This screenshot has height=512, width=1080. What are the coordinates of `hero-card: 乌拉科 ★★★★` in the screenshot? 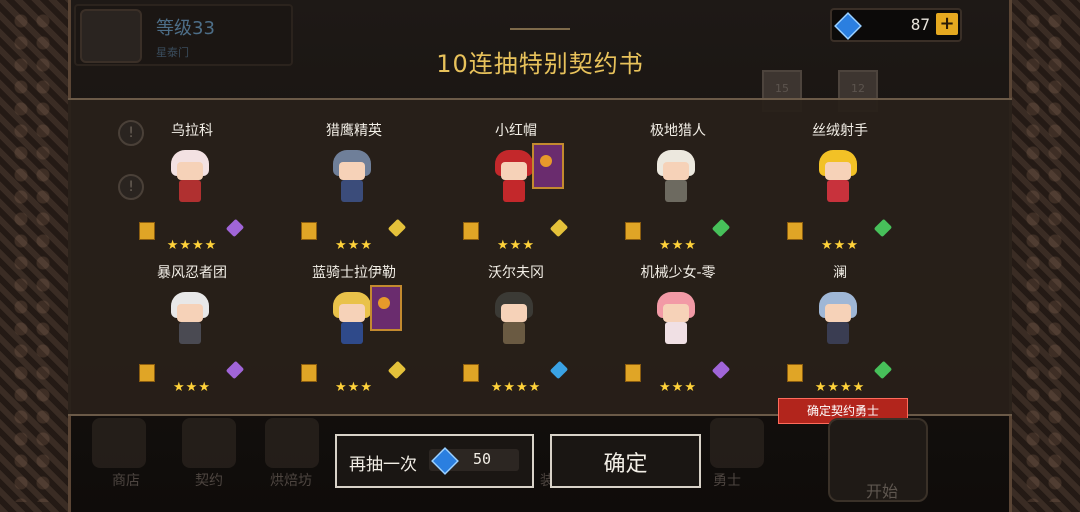 It's located at (192, 176).